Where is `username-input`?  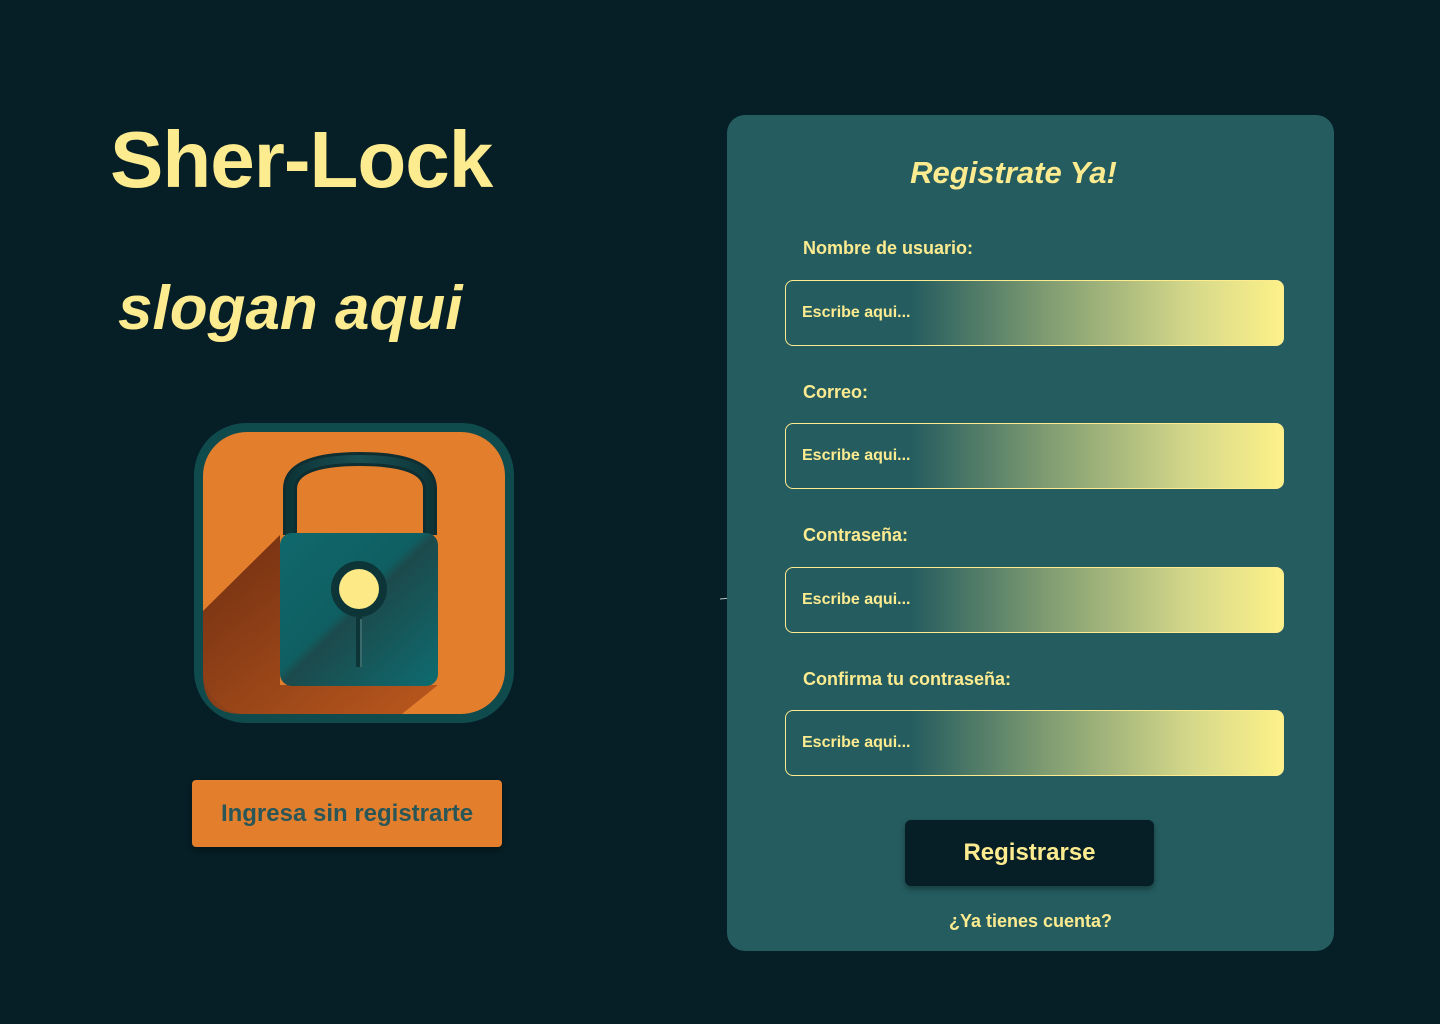 username-input is located at coordinates (1034, 313).